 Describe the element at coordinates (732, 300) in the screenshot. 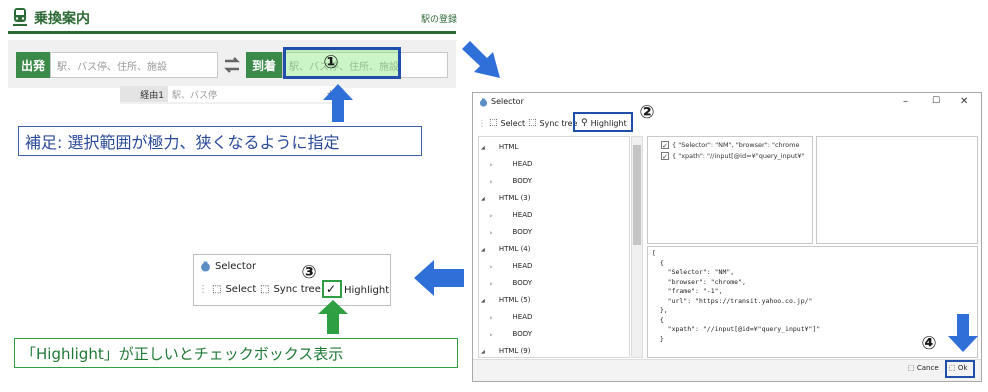

I see `json-line: "url": "https://transit.yahoo.co.jp/"` at that location.